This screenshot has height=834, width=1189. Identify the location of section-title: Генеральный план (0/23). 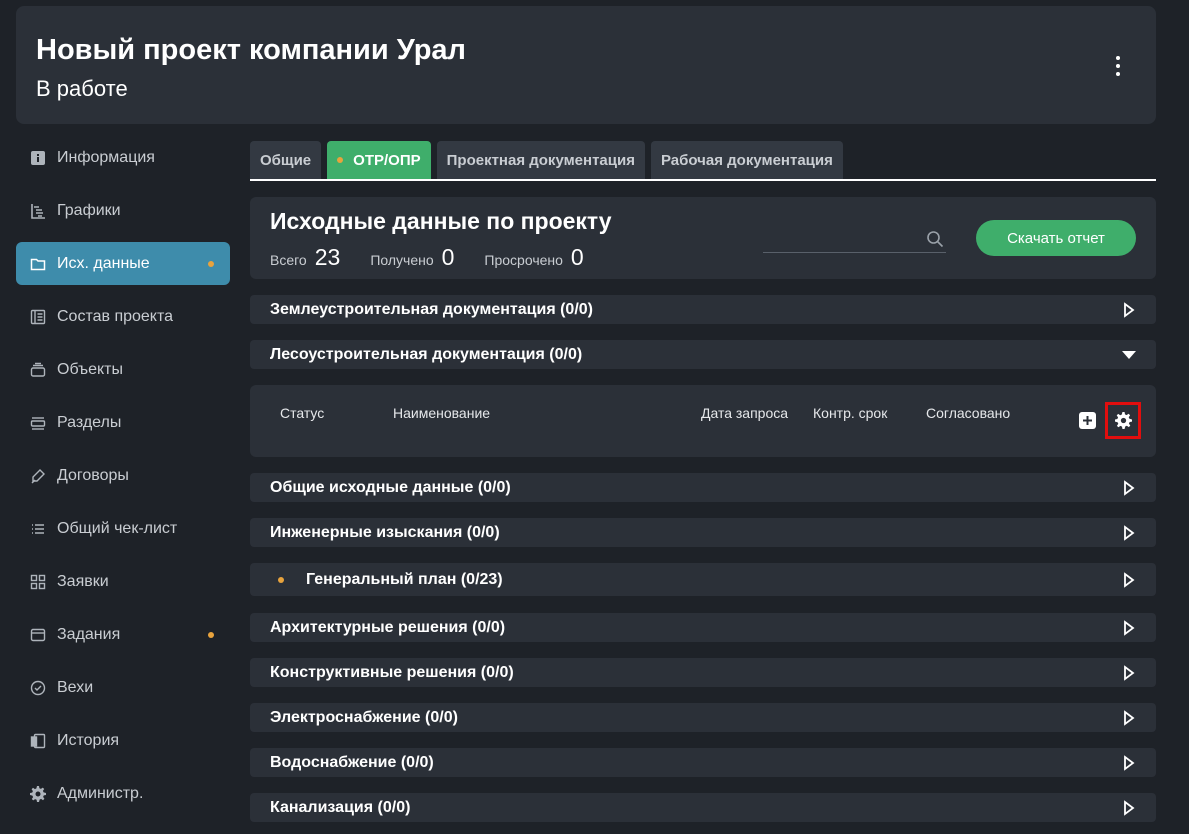
(404, 579).